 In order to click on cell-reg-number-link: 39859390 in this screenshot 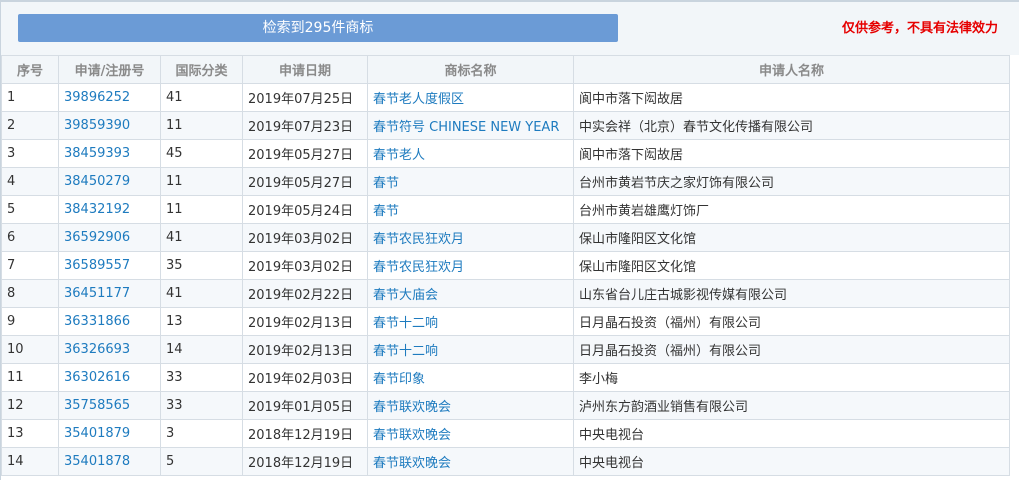, I will do `click(97, 125)`.